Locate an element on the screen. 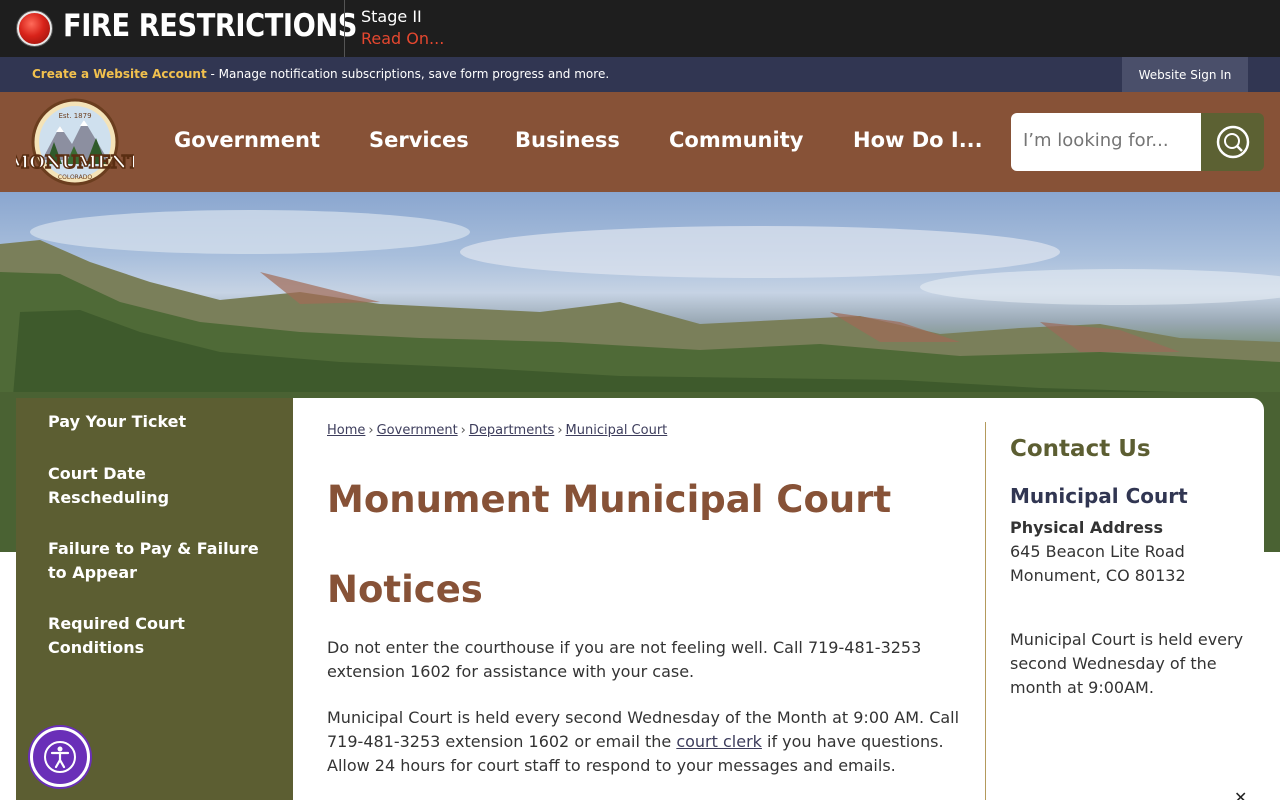 This screenshot has width=1280, height=800. notices-heading: Notices is located at coordinates (405, 589).